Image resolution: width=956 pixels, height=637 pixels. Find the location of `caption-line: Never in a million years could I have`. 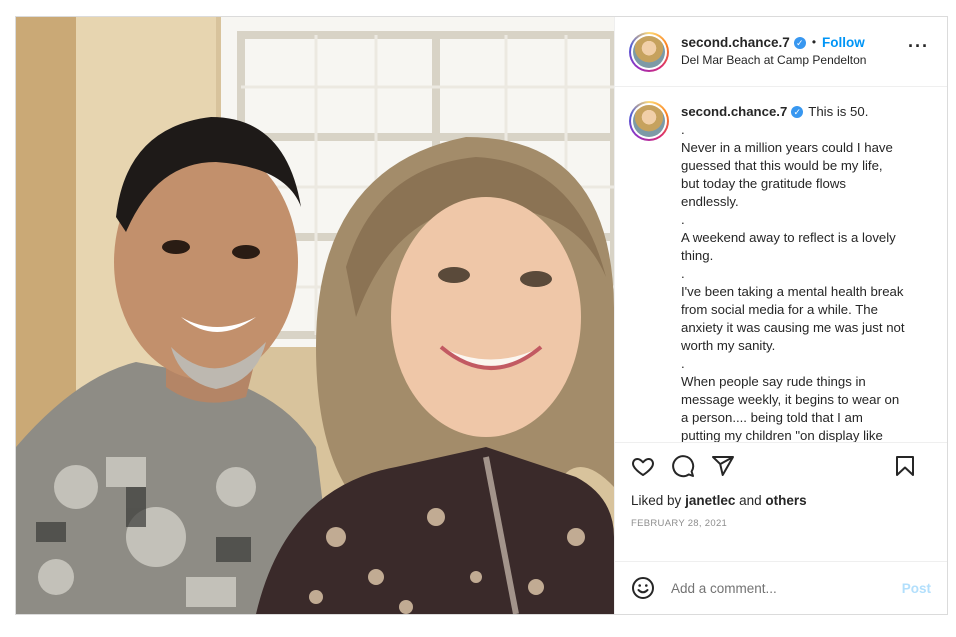

caption-line: Never in a million years could I have is located at coordinates (787, 147).